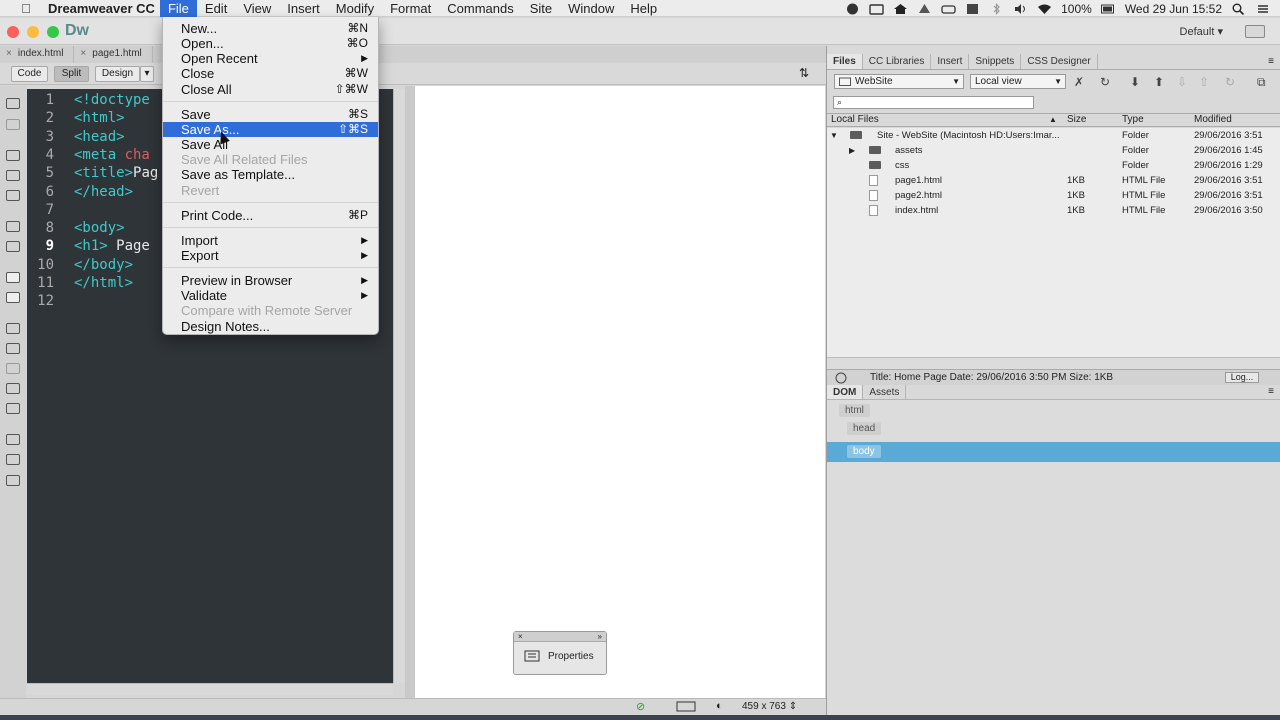 The height and width of the screenshot is (720, 1280). I want to click on file-list-horizontal-scrollbar, so click(1053, 363).